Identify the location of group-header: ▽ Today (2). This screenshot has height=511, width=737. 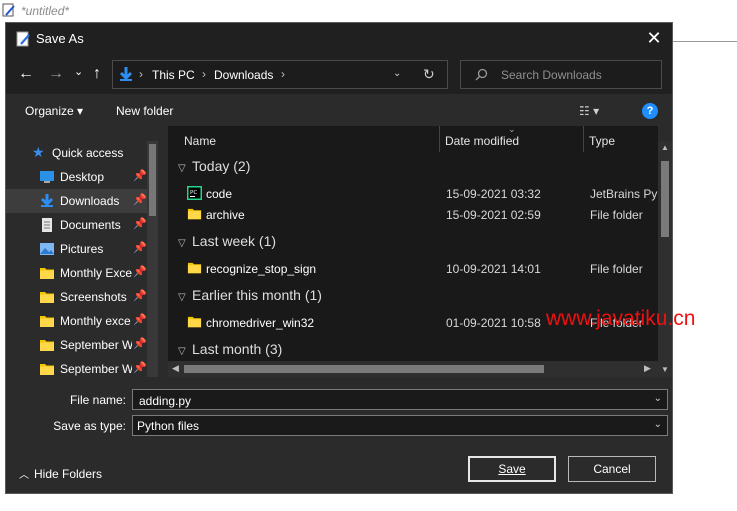
(214, 166).